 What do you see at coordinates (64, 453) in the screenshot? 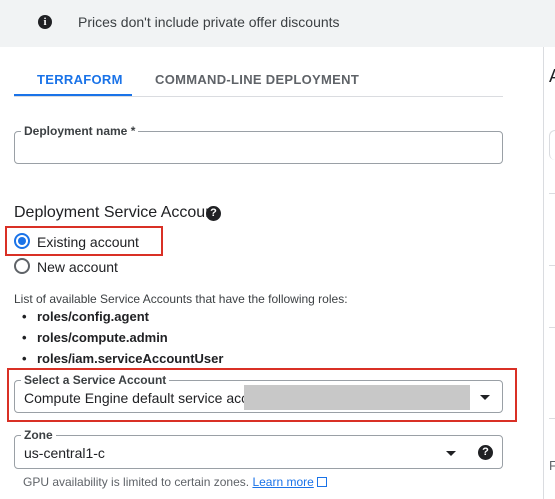
I see `zone-value: us-central1-c` at bounding box center [64, 453].